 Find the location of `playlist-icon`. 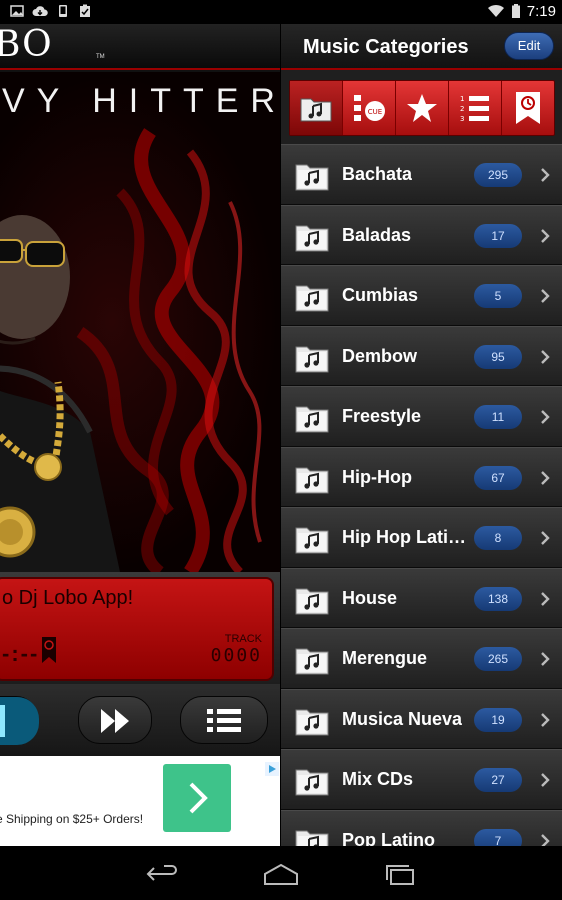

playlist-icon is located at coordinates (224, 720).